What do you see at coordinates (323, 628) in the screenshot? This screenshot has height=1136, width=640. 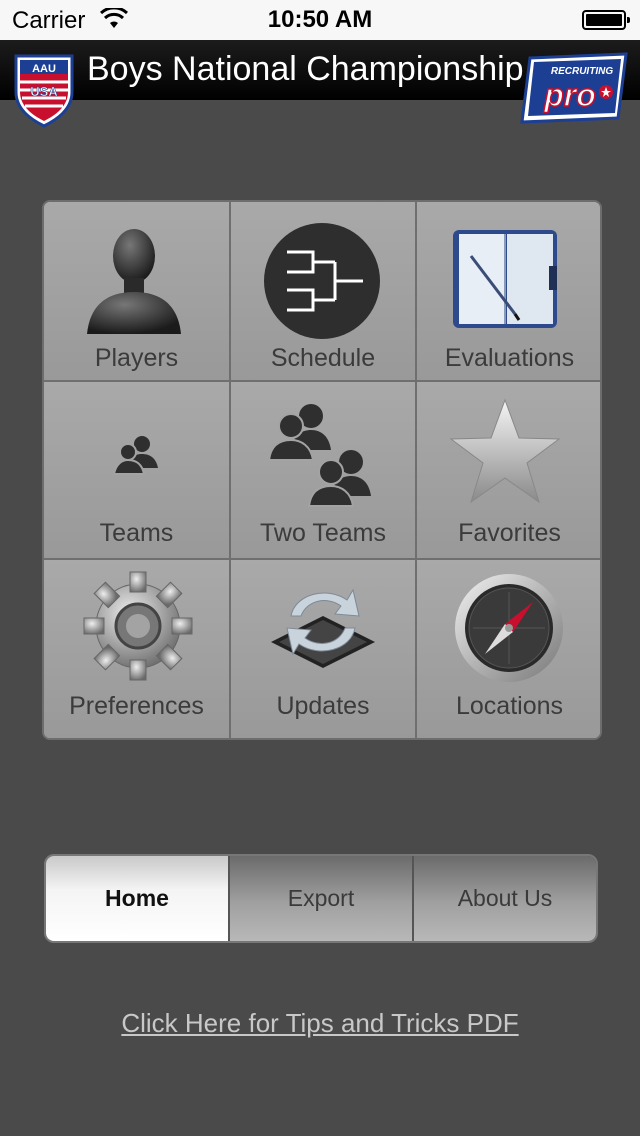 I see `sync-icon` at bounding box center [323, 628].